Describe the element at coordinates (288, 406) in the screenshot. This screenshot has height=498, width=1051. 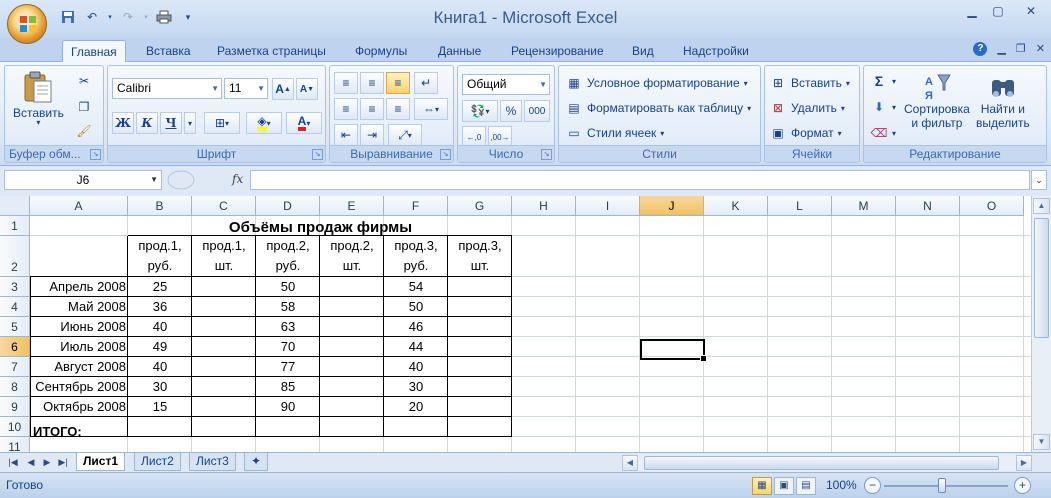
I see `table-cell: 90` at that location.